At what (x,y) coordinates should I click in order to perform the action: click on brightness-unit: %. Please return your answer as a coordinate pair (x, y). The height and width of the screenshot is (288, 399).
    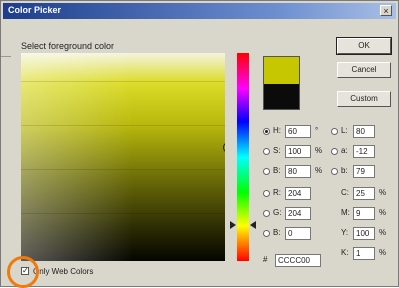
    Looking at the image, I should click on (319, 170).